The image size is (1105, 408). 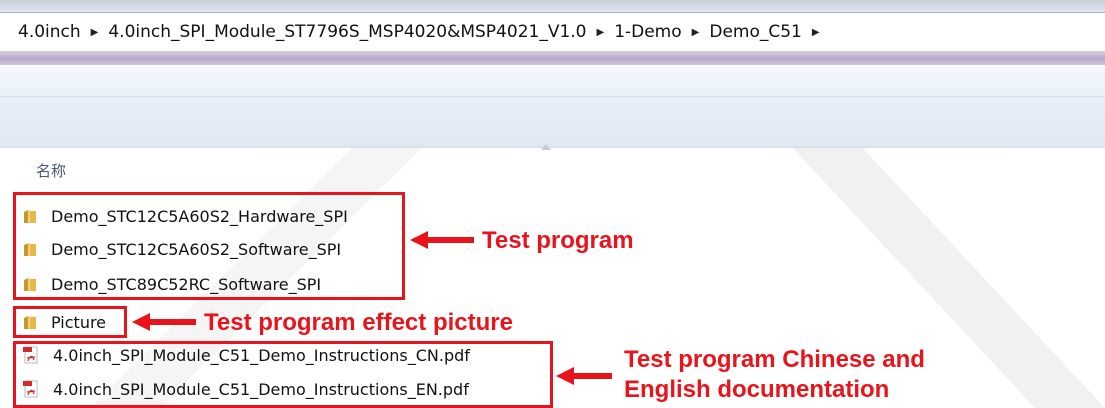 What do you see at coordinates (51, 170) in the screenshot?
I see `column-header-name: 名称` at bounding box center [51, 170].